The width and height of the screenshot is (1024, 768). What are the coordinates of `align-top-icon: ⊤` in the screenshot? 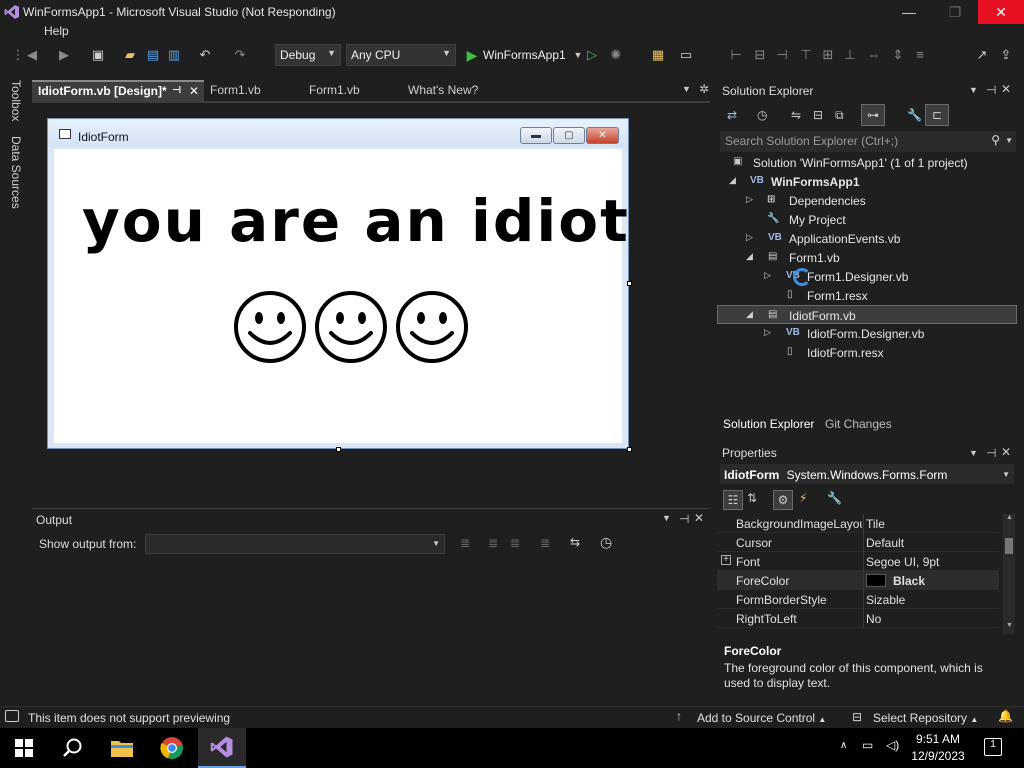 It's located at (806, 55).